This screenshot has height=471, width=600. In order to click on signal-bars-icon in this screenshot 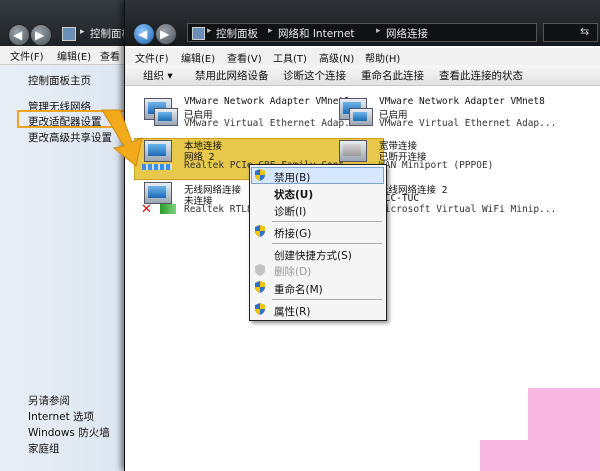, I will do `click(168, 209)`.